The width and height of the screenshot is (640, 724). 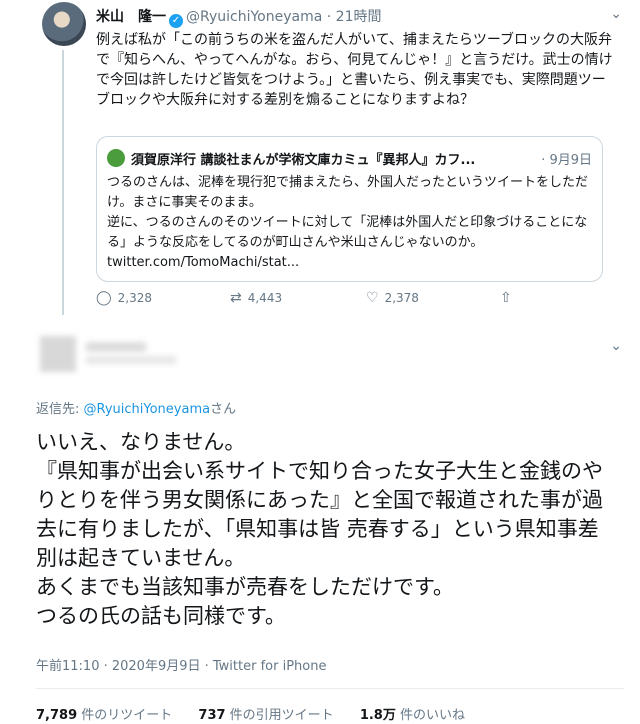 I want to click on heart-icon: ♡, so click(x=372, y=298).